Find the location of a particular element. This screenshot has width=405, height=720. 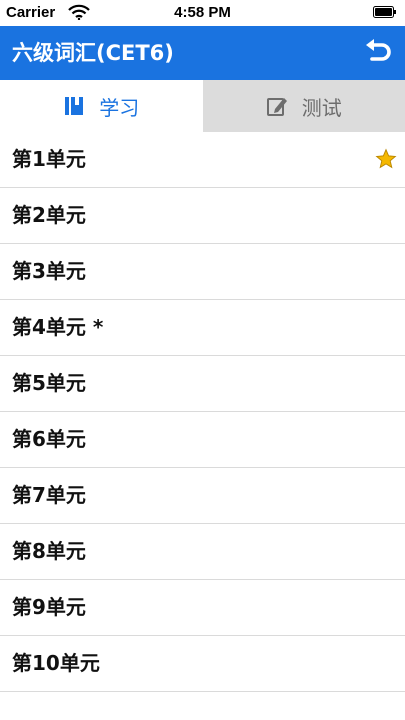

unit-label: 第9单元 is located at coordinates (49, 607).